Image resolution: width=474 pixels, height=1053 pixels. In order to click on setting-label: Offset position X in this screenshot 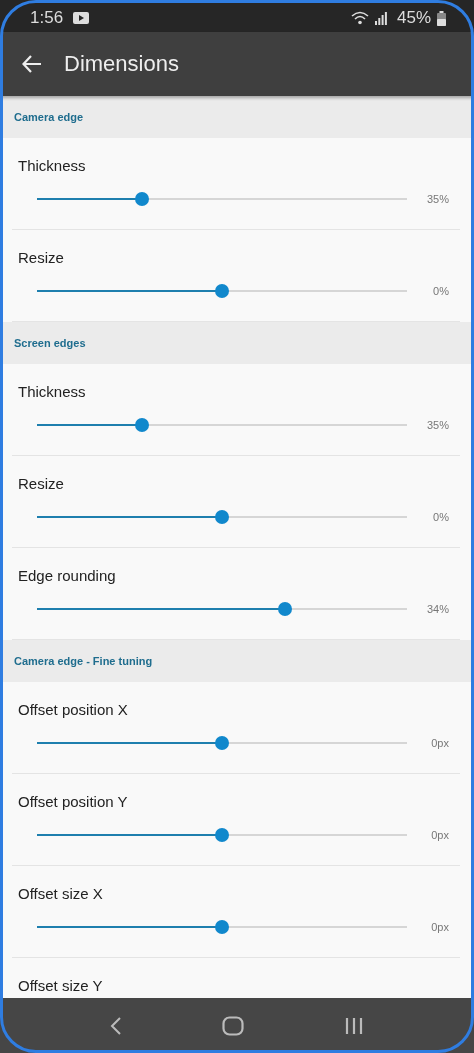, I will do `click(73, 709)`.